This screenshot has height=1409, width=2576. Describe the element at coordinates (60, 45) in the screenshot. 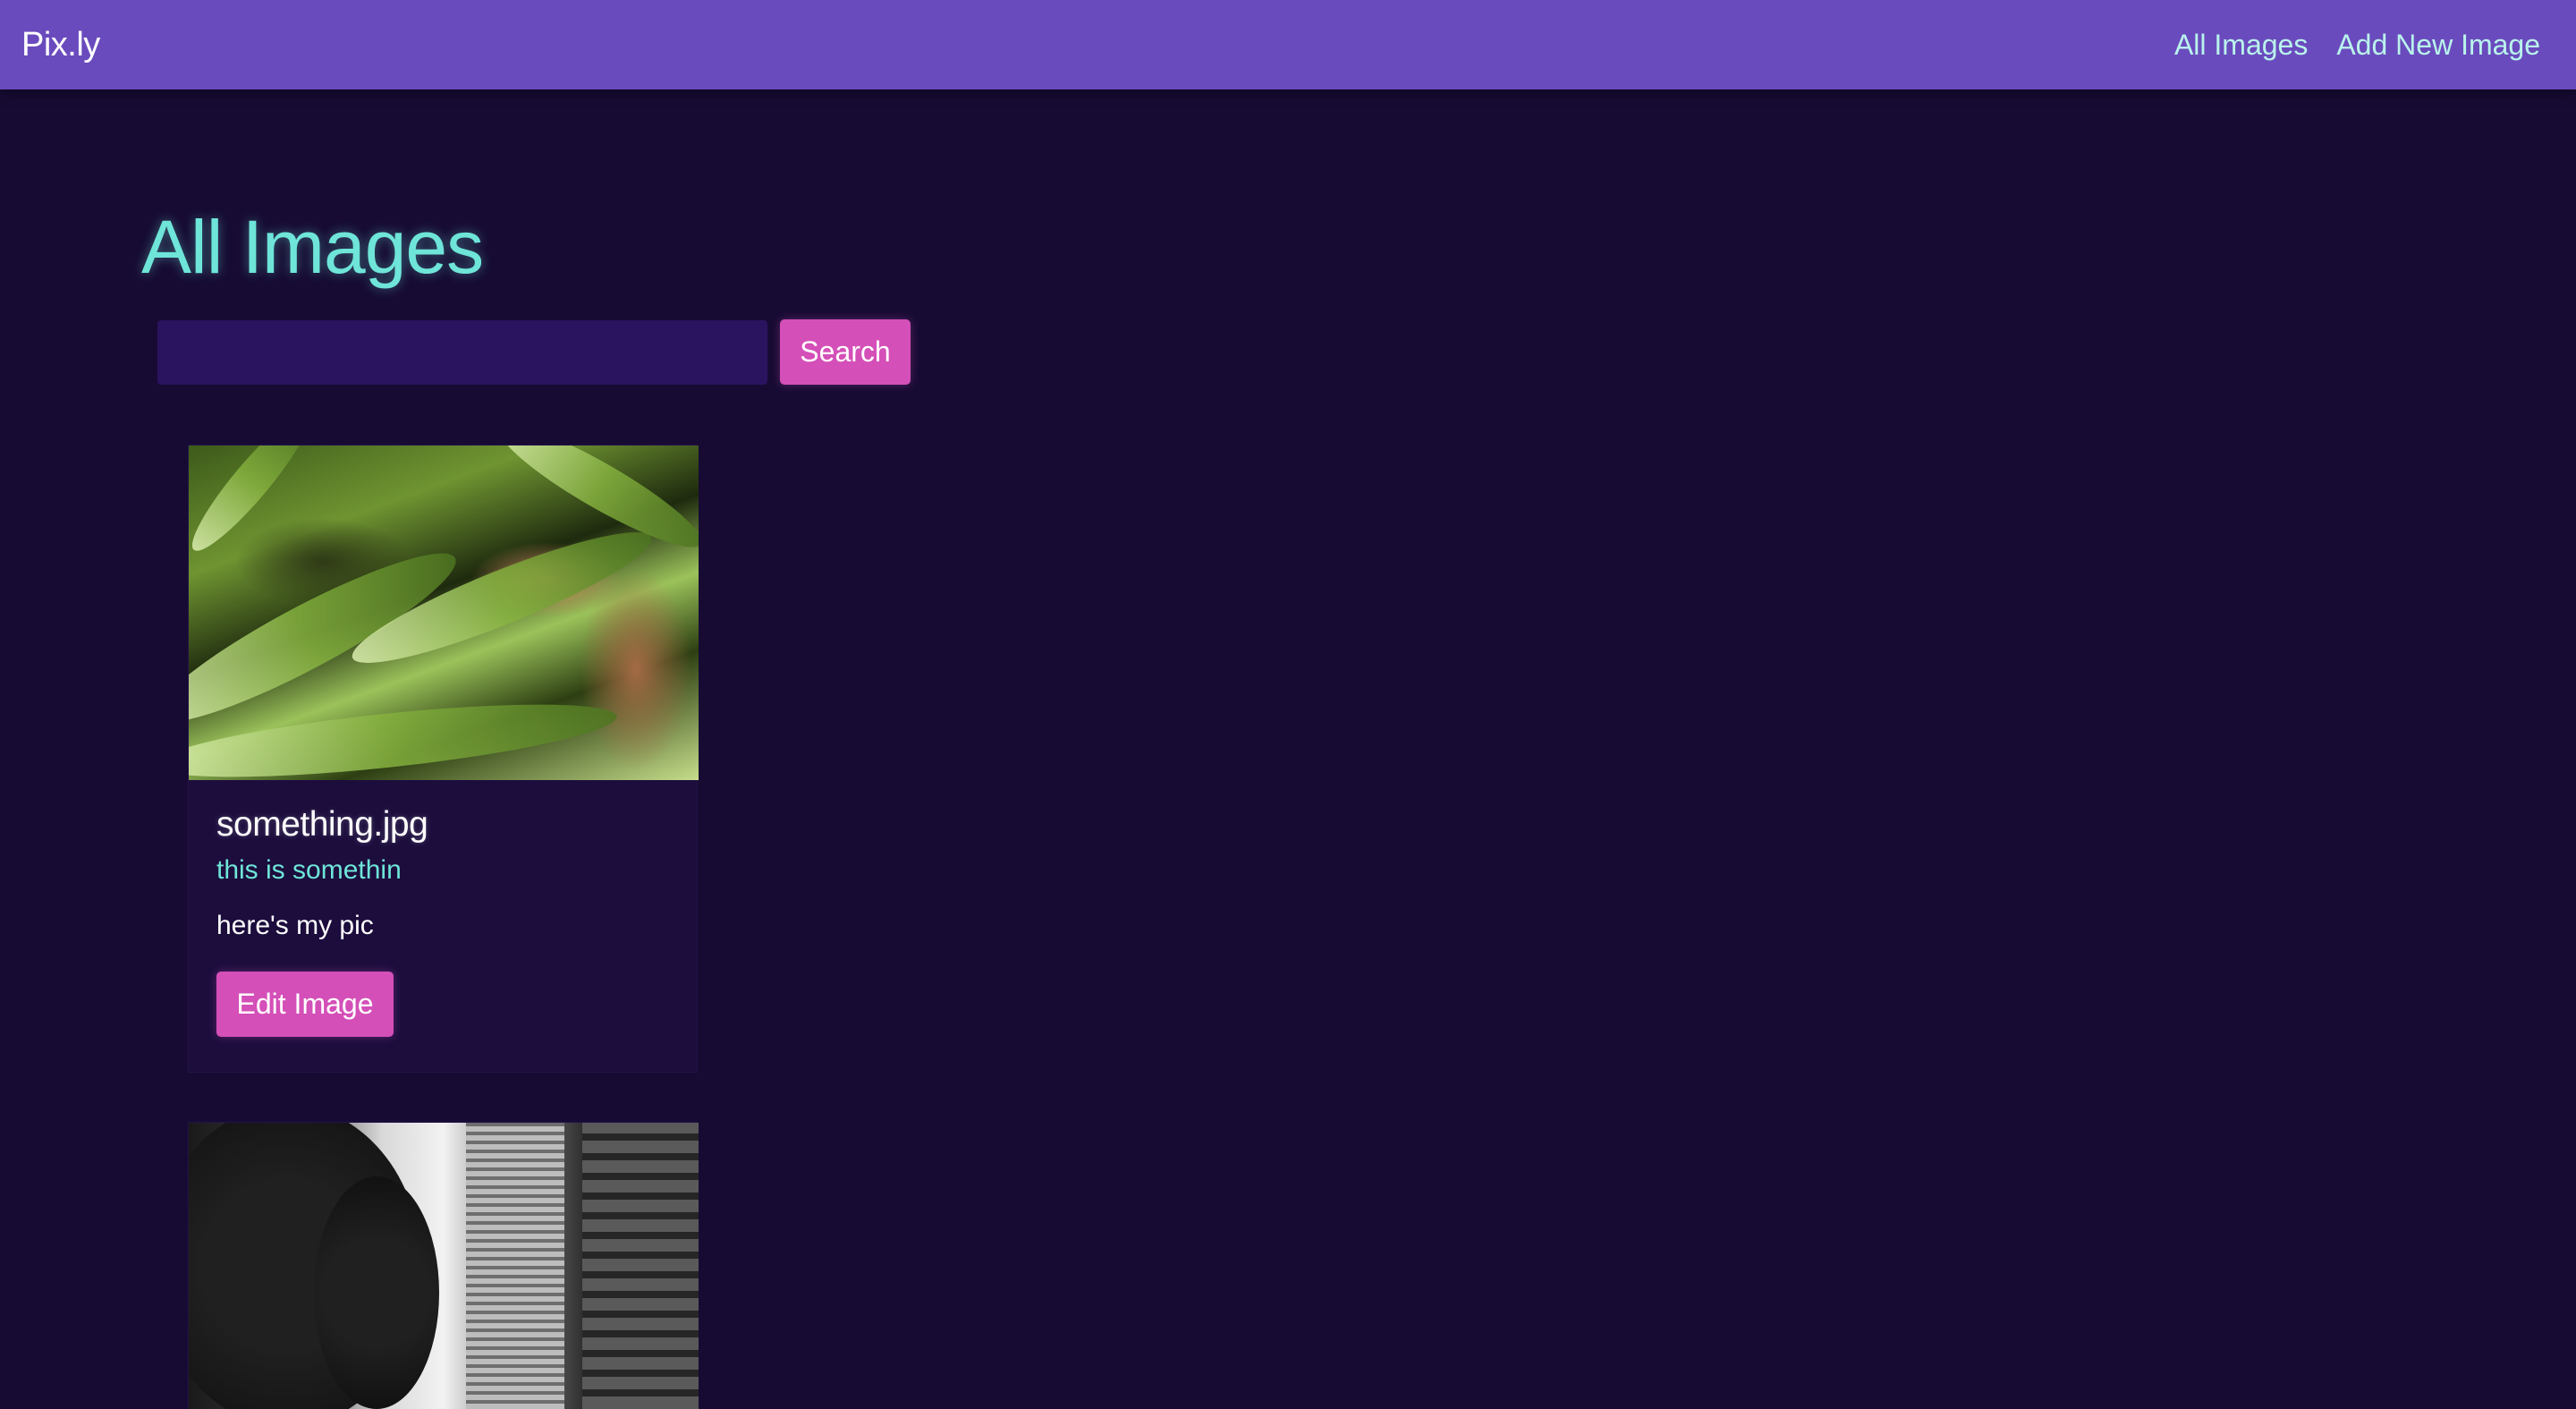

I see `brand-logo-link: Pix.ly` at that location.